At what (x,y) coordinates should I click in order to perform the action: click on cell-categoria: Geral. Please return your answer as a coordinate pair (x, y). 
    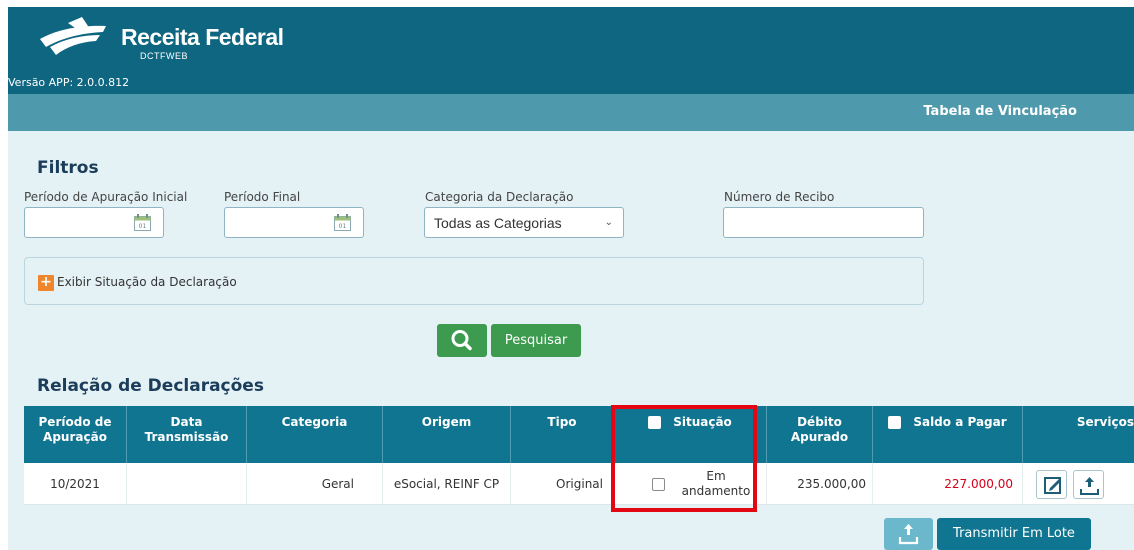
    Looking at the image, I should click on (315, 484).